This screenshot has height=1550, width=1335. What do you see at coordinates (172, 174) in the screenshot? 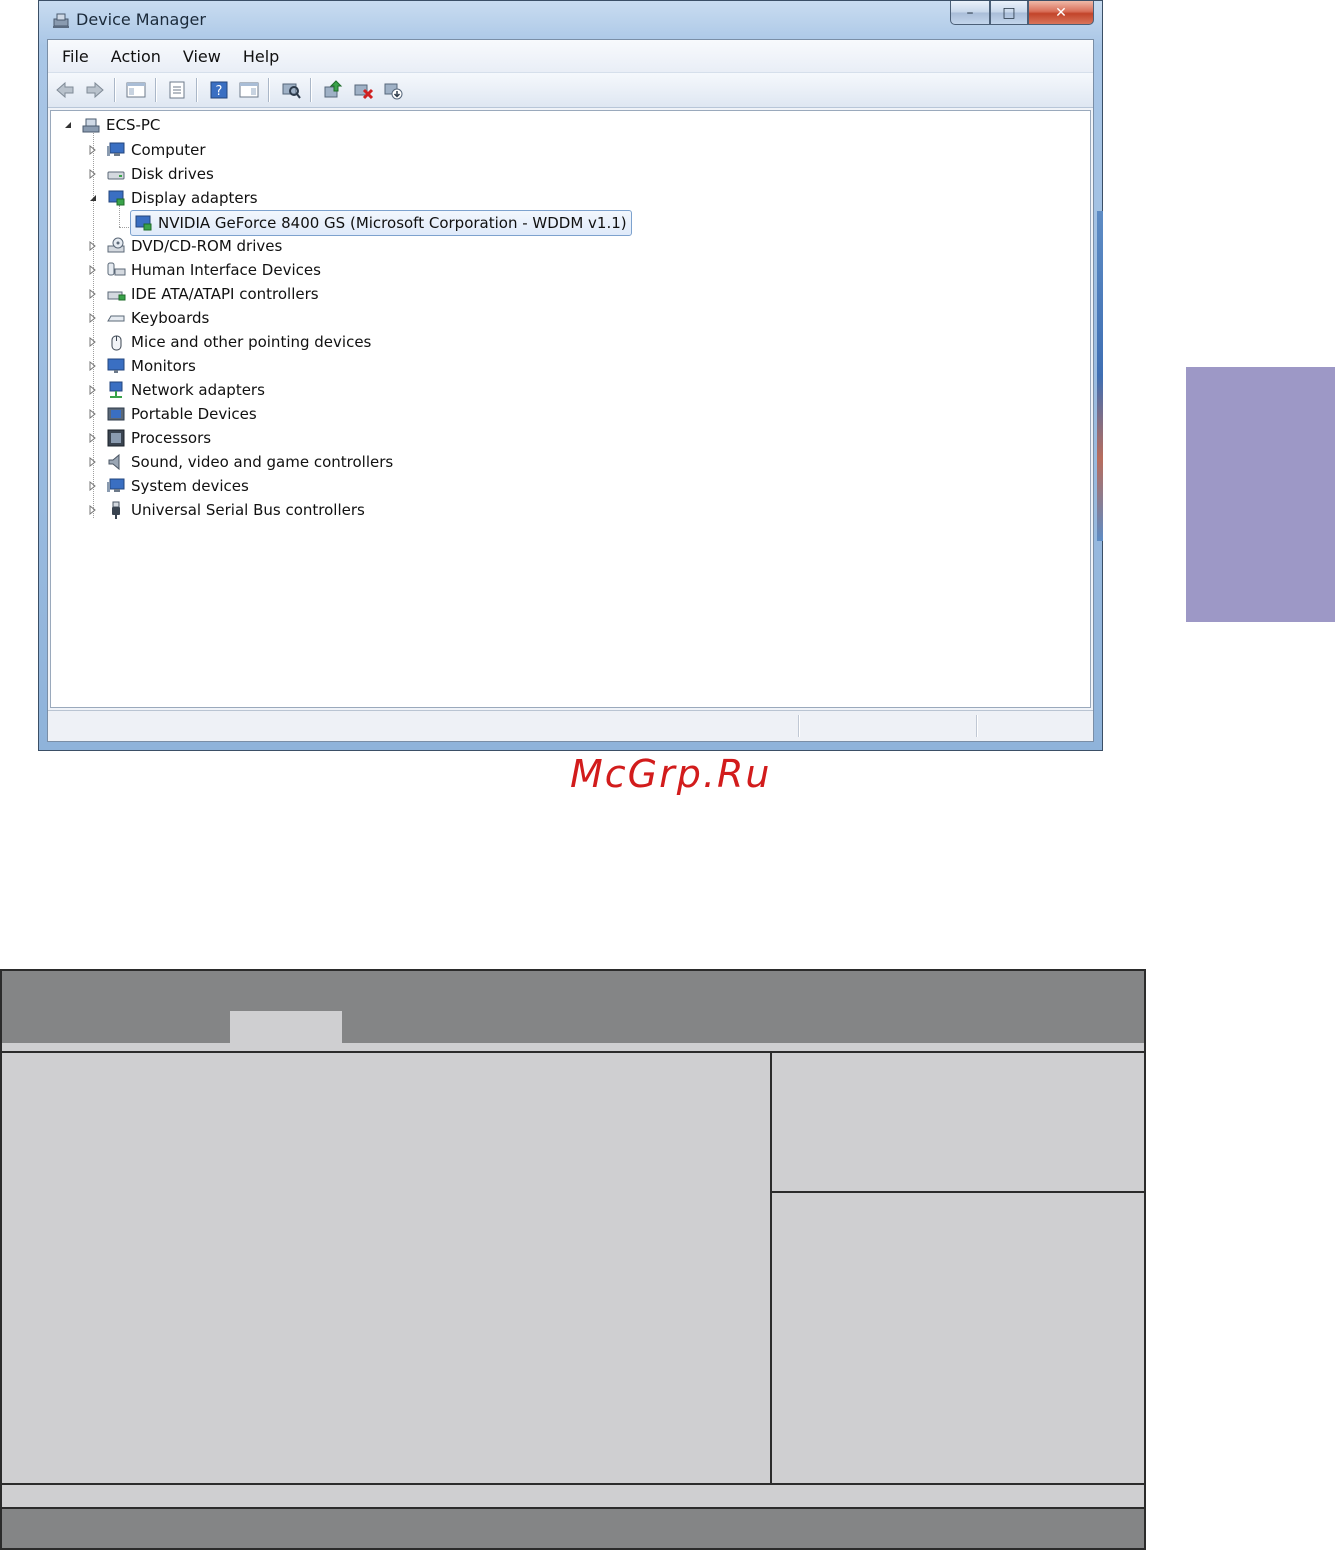
I see `tree-item-label: Disk drives` at bounding box center [172, 174].